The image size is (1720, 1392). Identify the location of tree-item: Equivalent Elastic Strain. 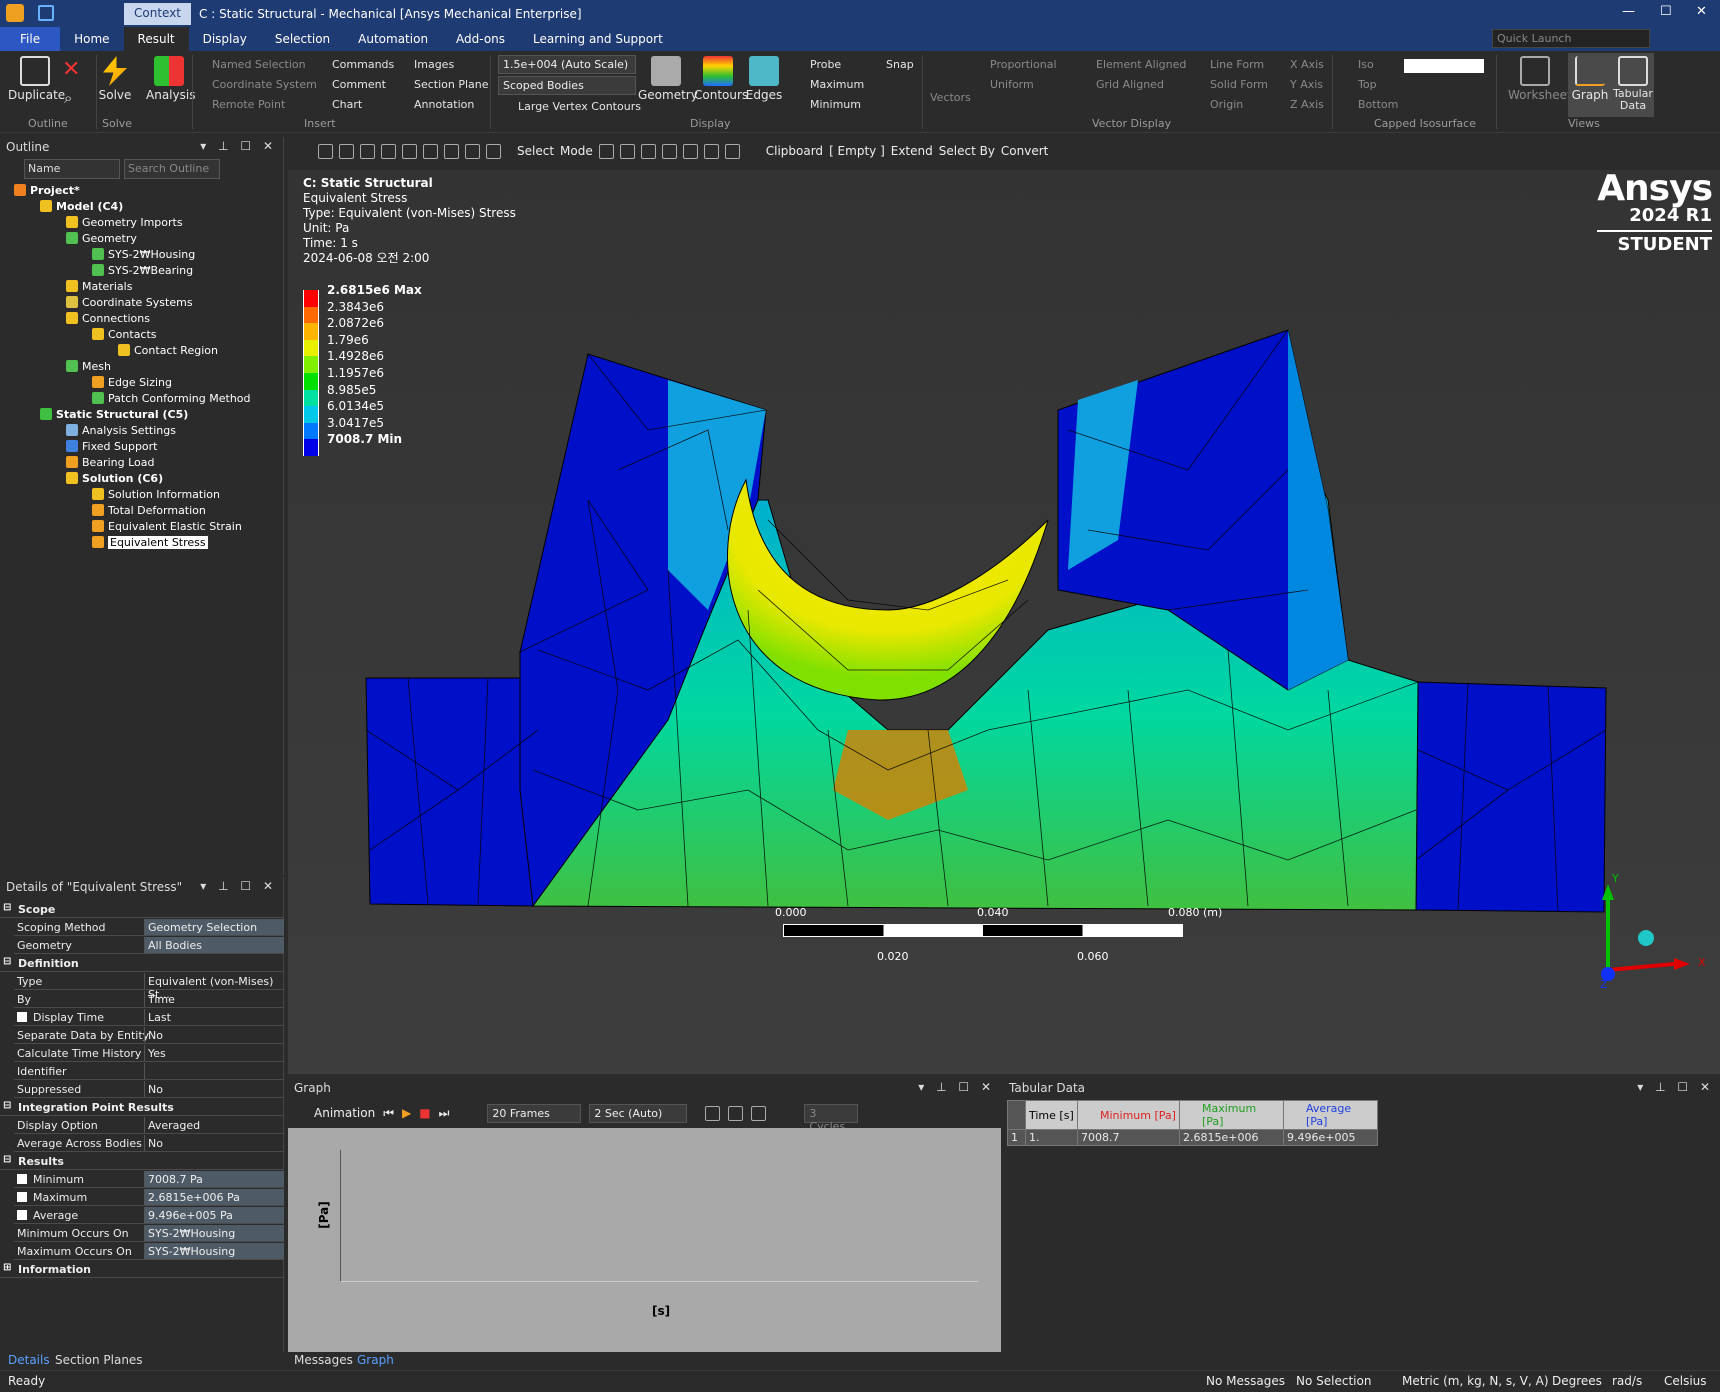
(167, 527).